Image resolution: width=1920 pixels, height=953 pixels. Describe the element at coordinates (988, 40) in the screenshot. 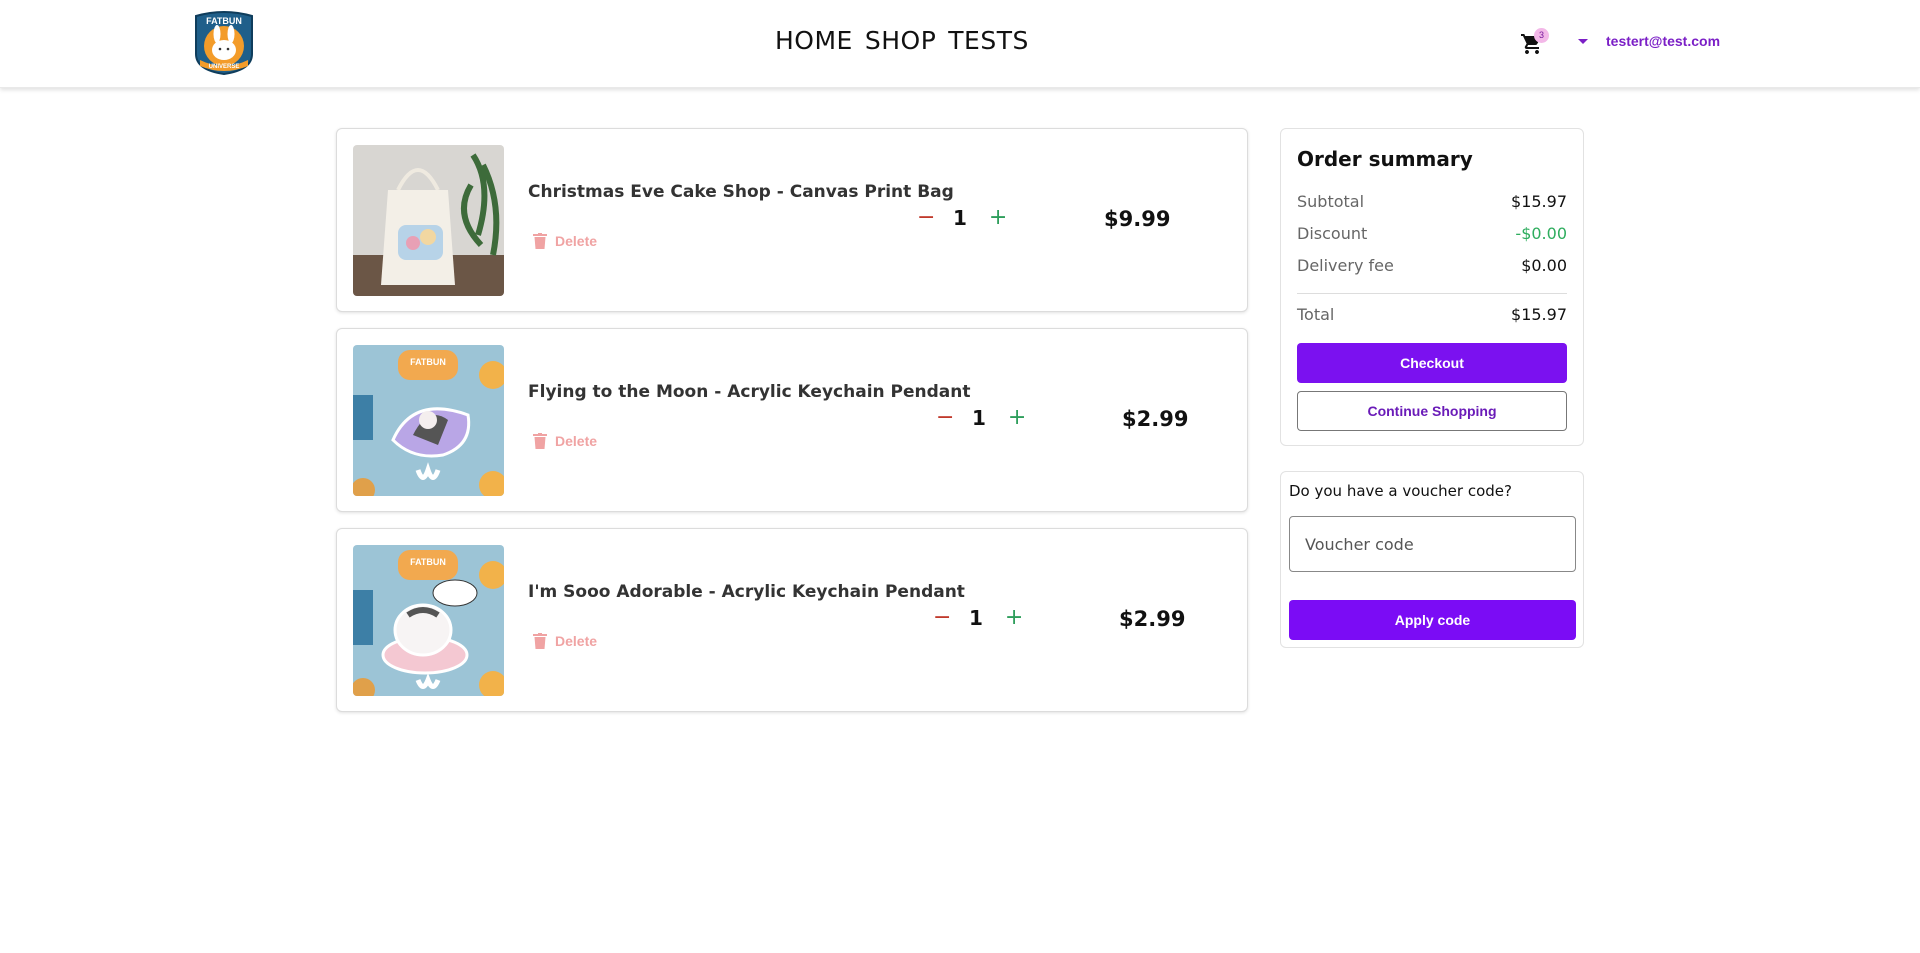

I see `nav-tests: TESTS` at that location.